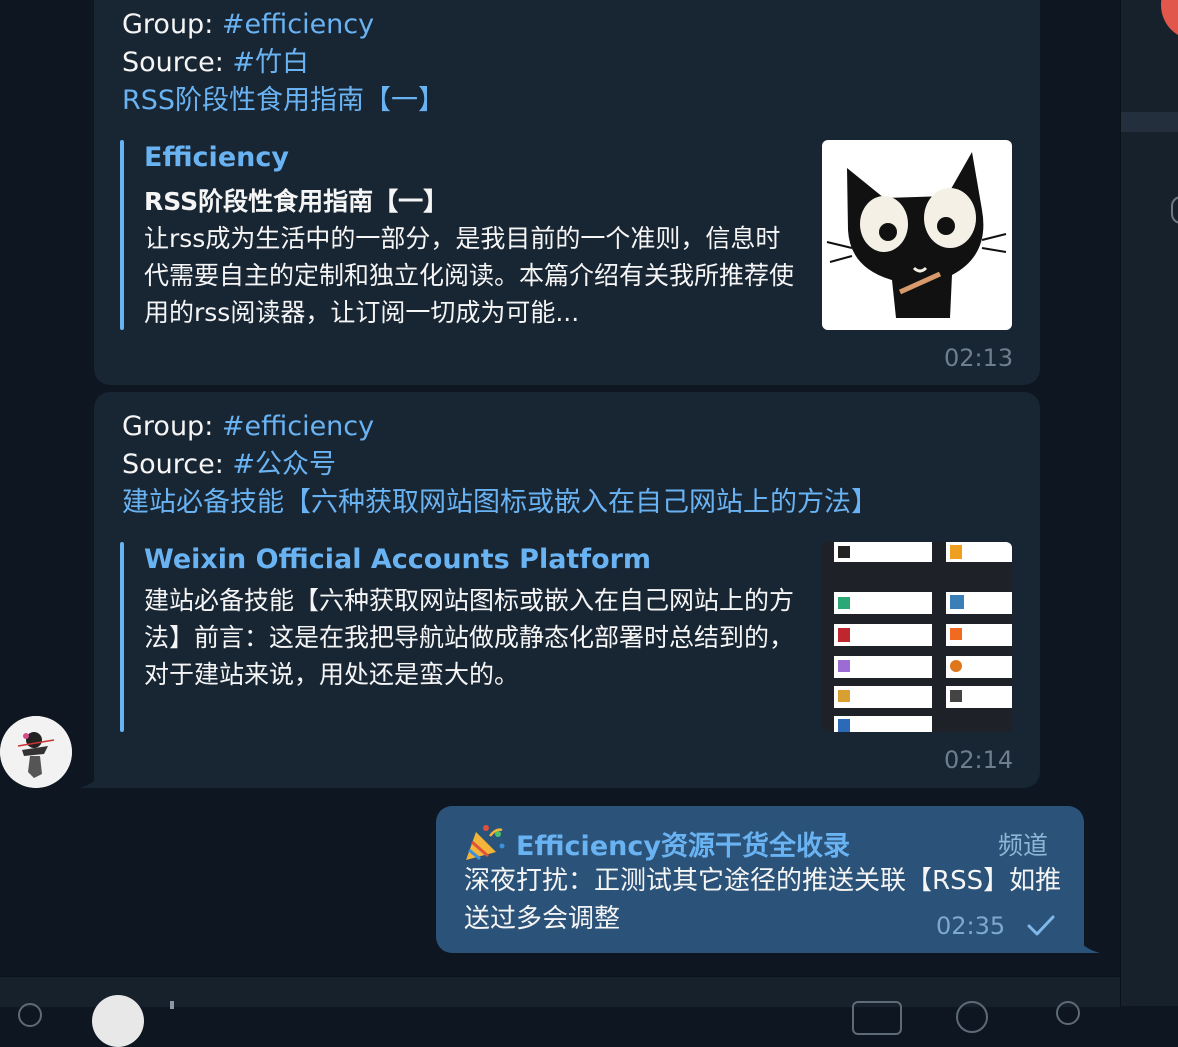 This screenshot has width=1178, height=1047. I want to click on panel-divider, so click(1149, 122).